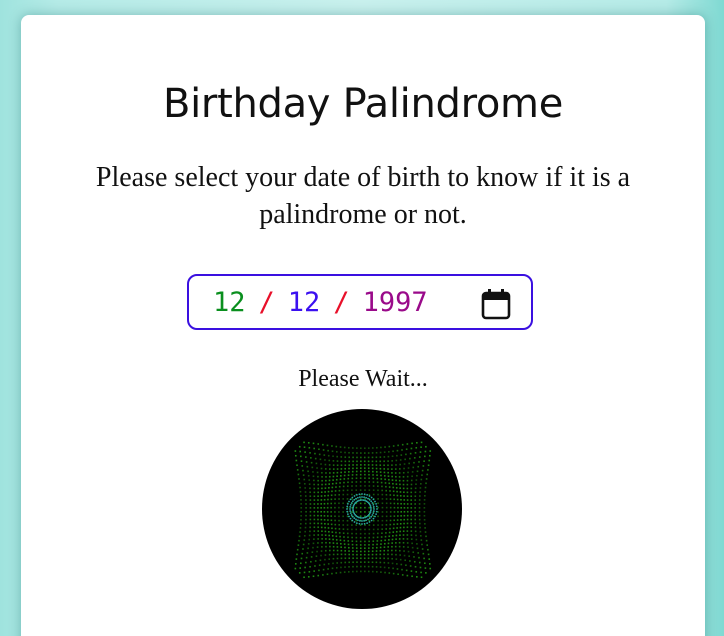  I want to click on calendar-icon, so click(496, 304).